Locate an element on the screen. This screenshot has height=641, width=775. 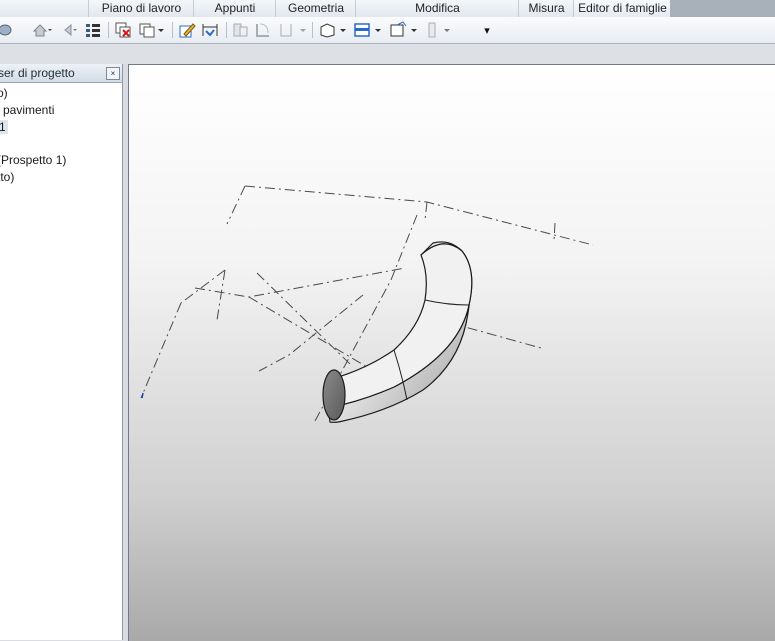
panel-appunti: Appunti is located at coordinates (234, 8).